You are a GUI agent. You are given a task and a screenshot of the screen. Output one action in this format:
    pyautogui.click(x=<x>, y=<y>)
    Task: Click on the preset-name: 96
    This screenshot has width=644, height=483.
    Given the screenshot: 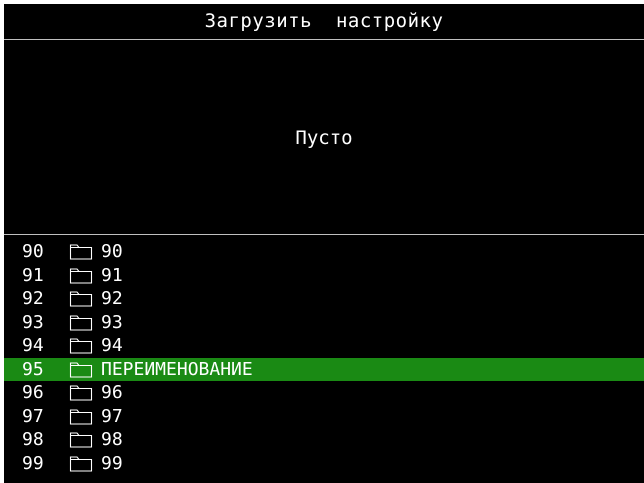 What is the action you would take?
    pyautogui.click(x=112, y=393)
    